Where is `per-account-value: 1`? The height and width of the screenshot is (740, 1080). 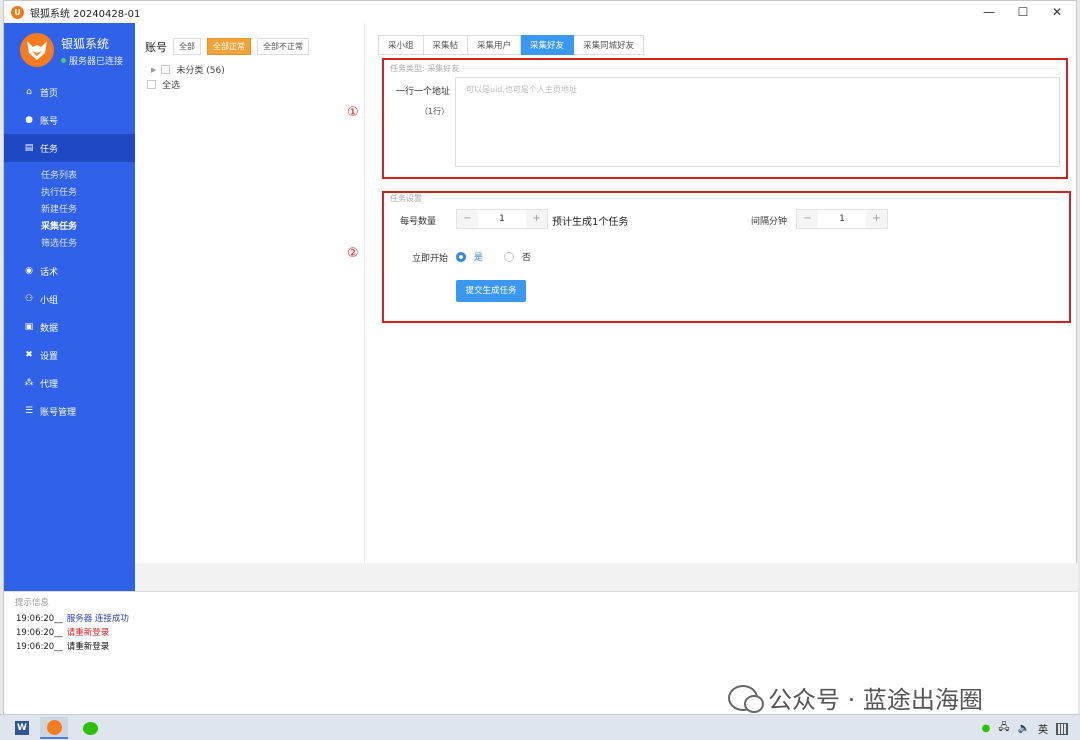
per-account-value: 1 is located at coordinates (502, 219).